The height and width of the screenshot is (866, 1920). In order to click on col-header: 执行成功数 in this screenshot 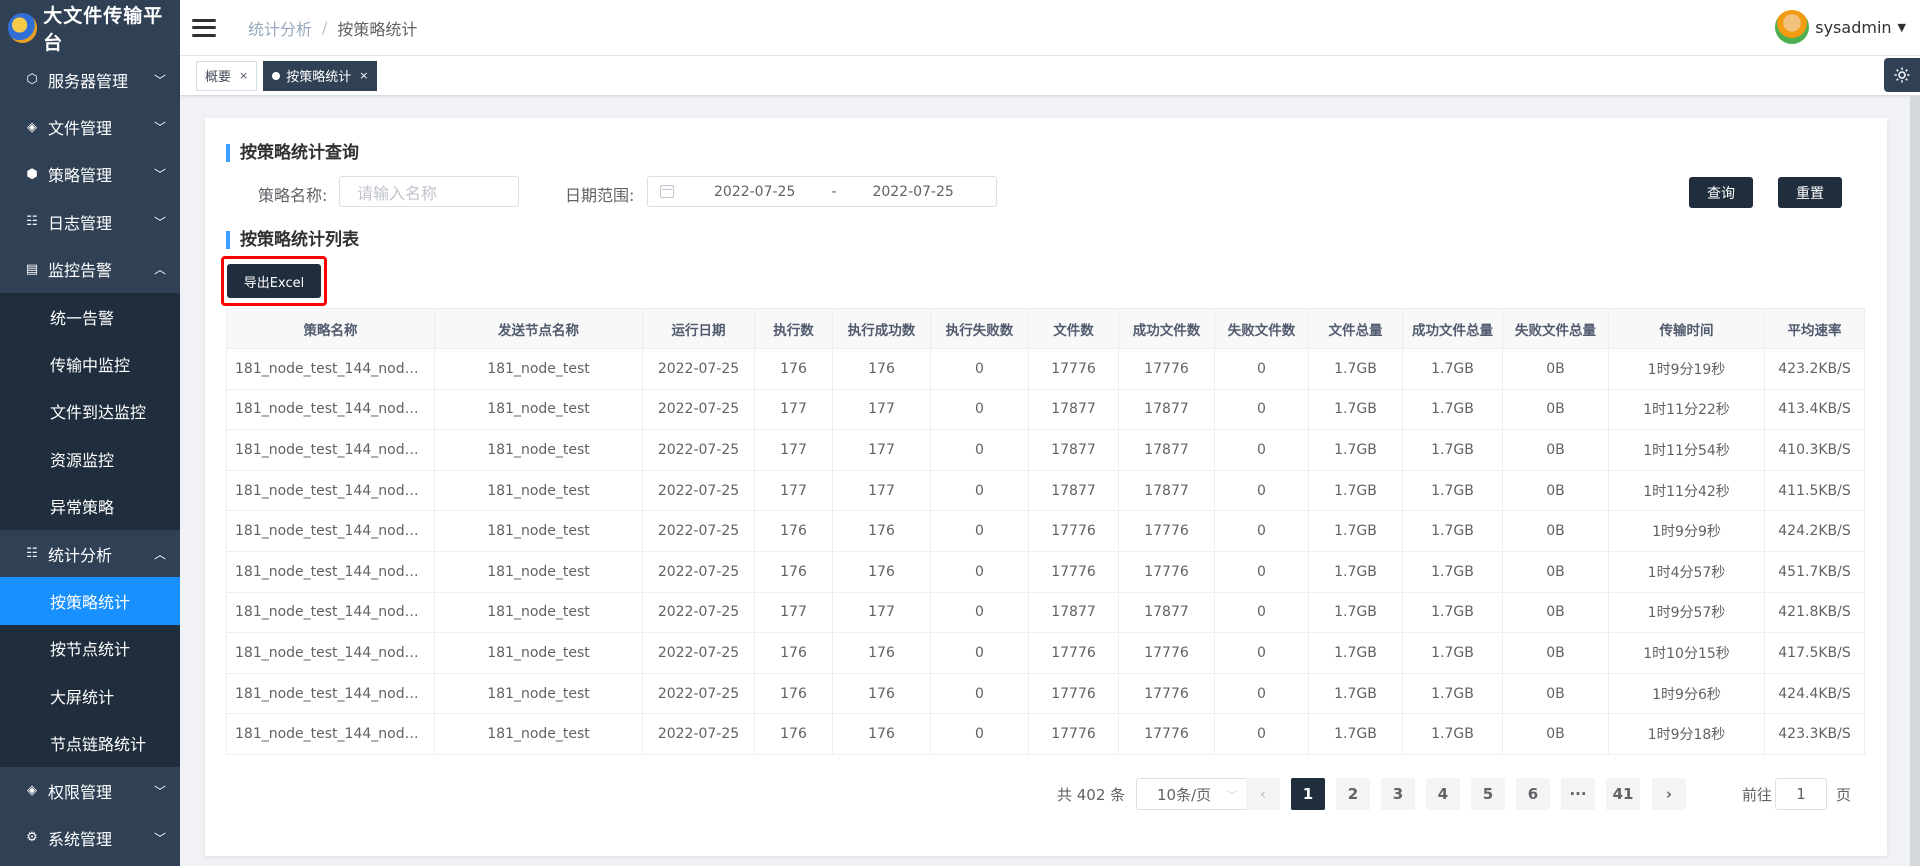, I will do `click(881, 328)`.